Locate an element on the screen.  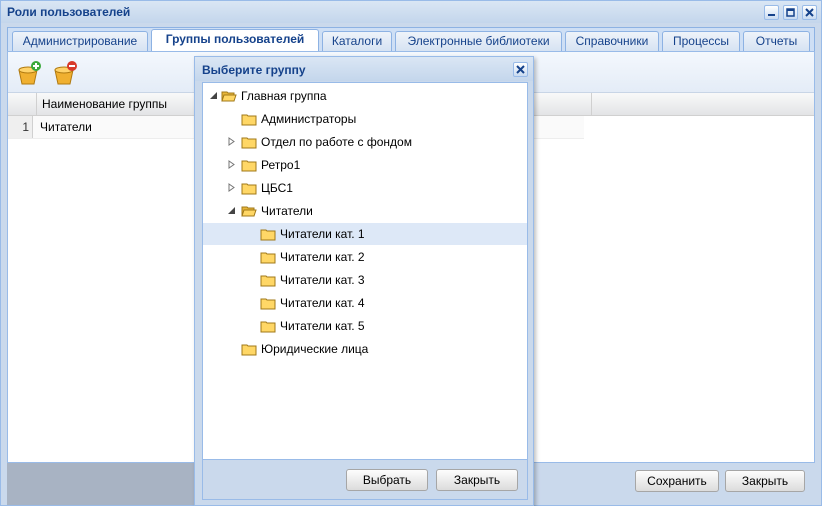
tree-node-cbs1: ЦБС1 is located at coordinates (365, 188).